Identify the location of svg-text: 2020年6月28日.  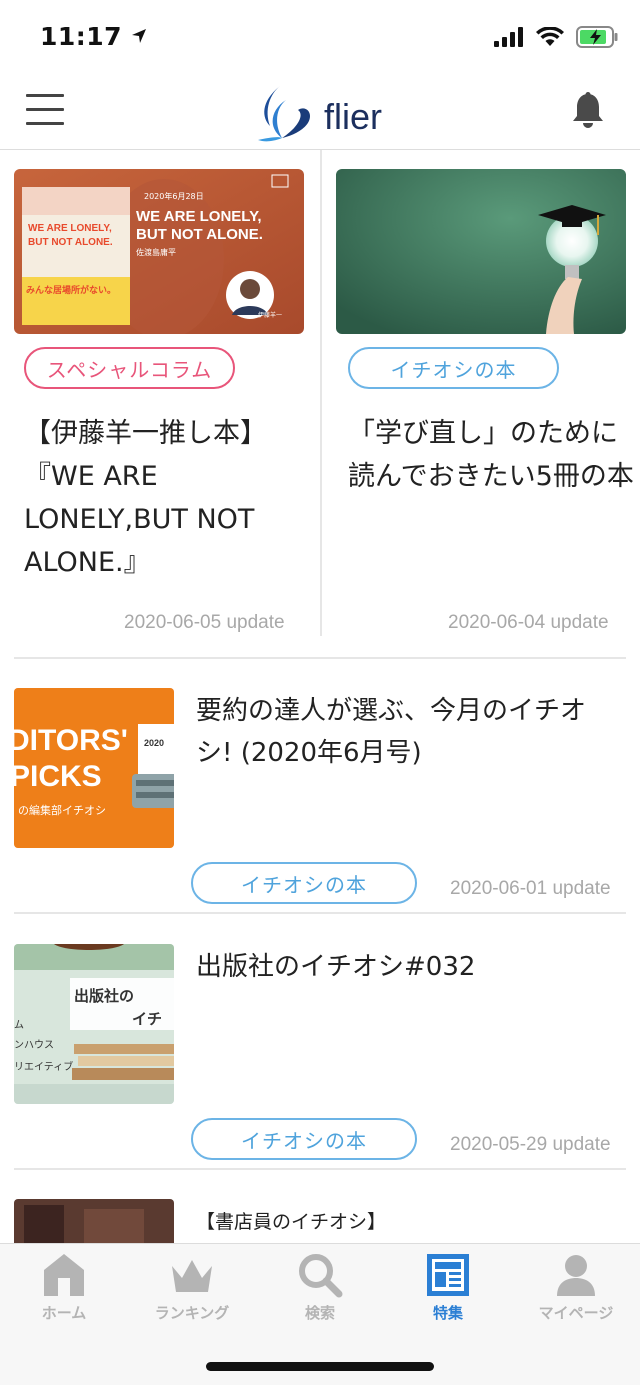
(174, 196).